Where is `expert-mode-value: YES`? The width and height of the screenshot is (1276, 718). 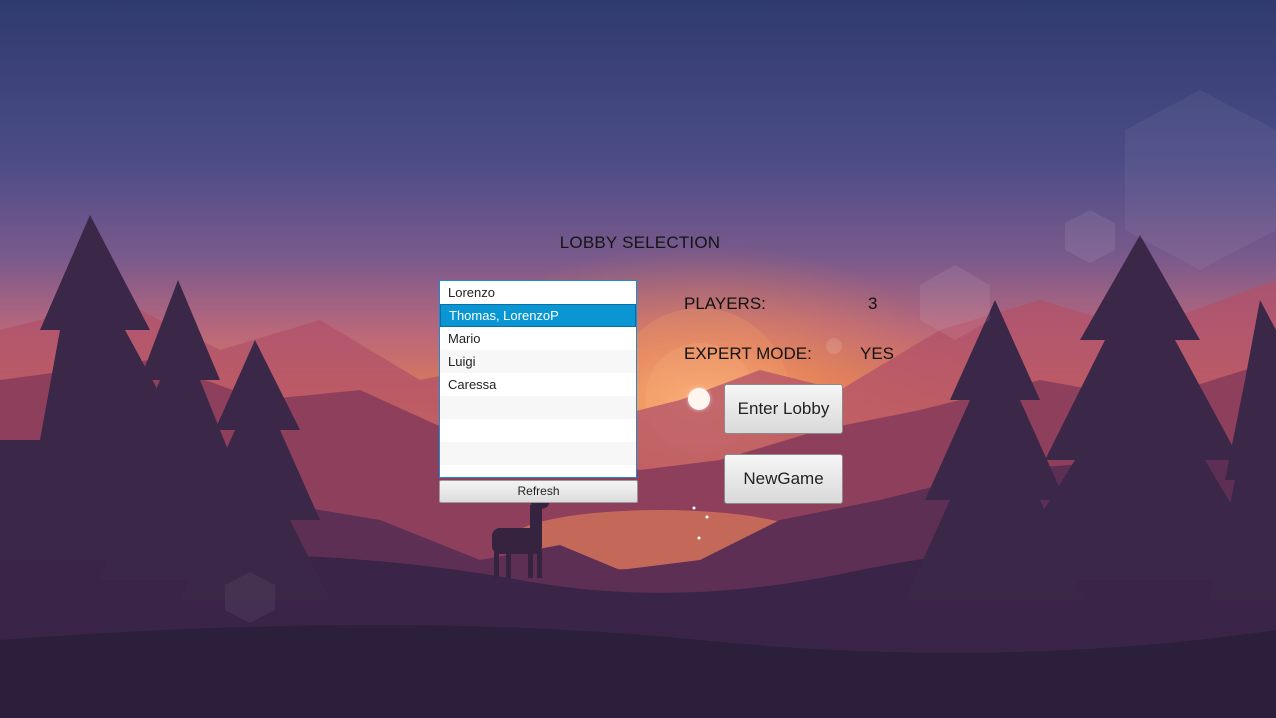
expert-mode-value: YES is located at coordinates (877, 353).